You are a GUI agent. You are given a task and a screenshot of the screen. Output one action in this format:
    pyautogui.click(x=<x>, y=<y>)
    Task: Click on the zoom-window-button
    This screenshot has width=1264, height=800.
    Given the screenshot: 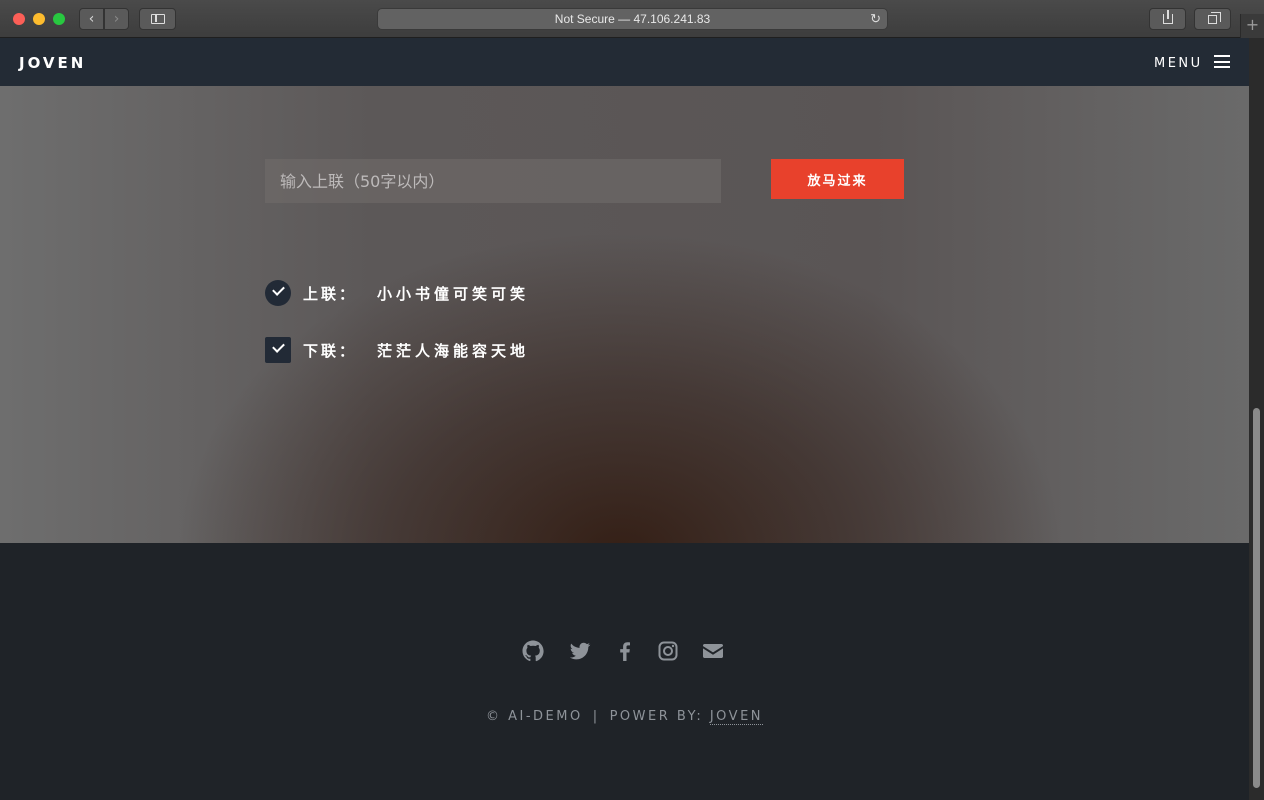 What is the action you would take?
    pyautogui.click(x=59, y=19)
    